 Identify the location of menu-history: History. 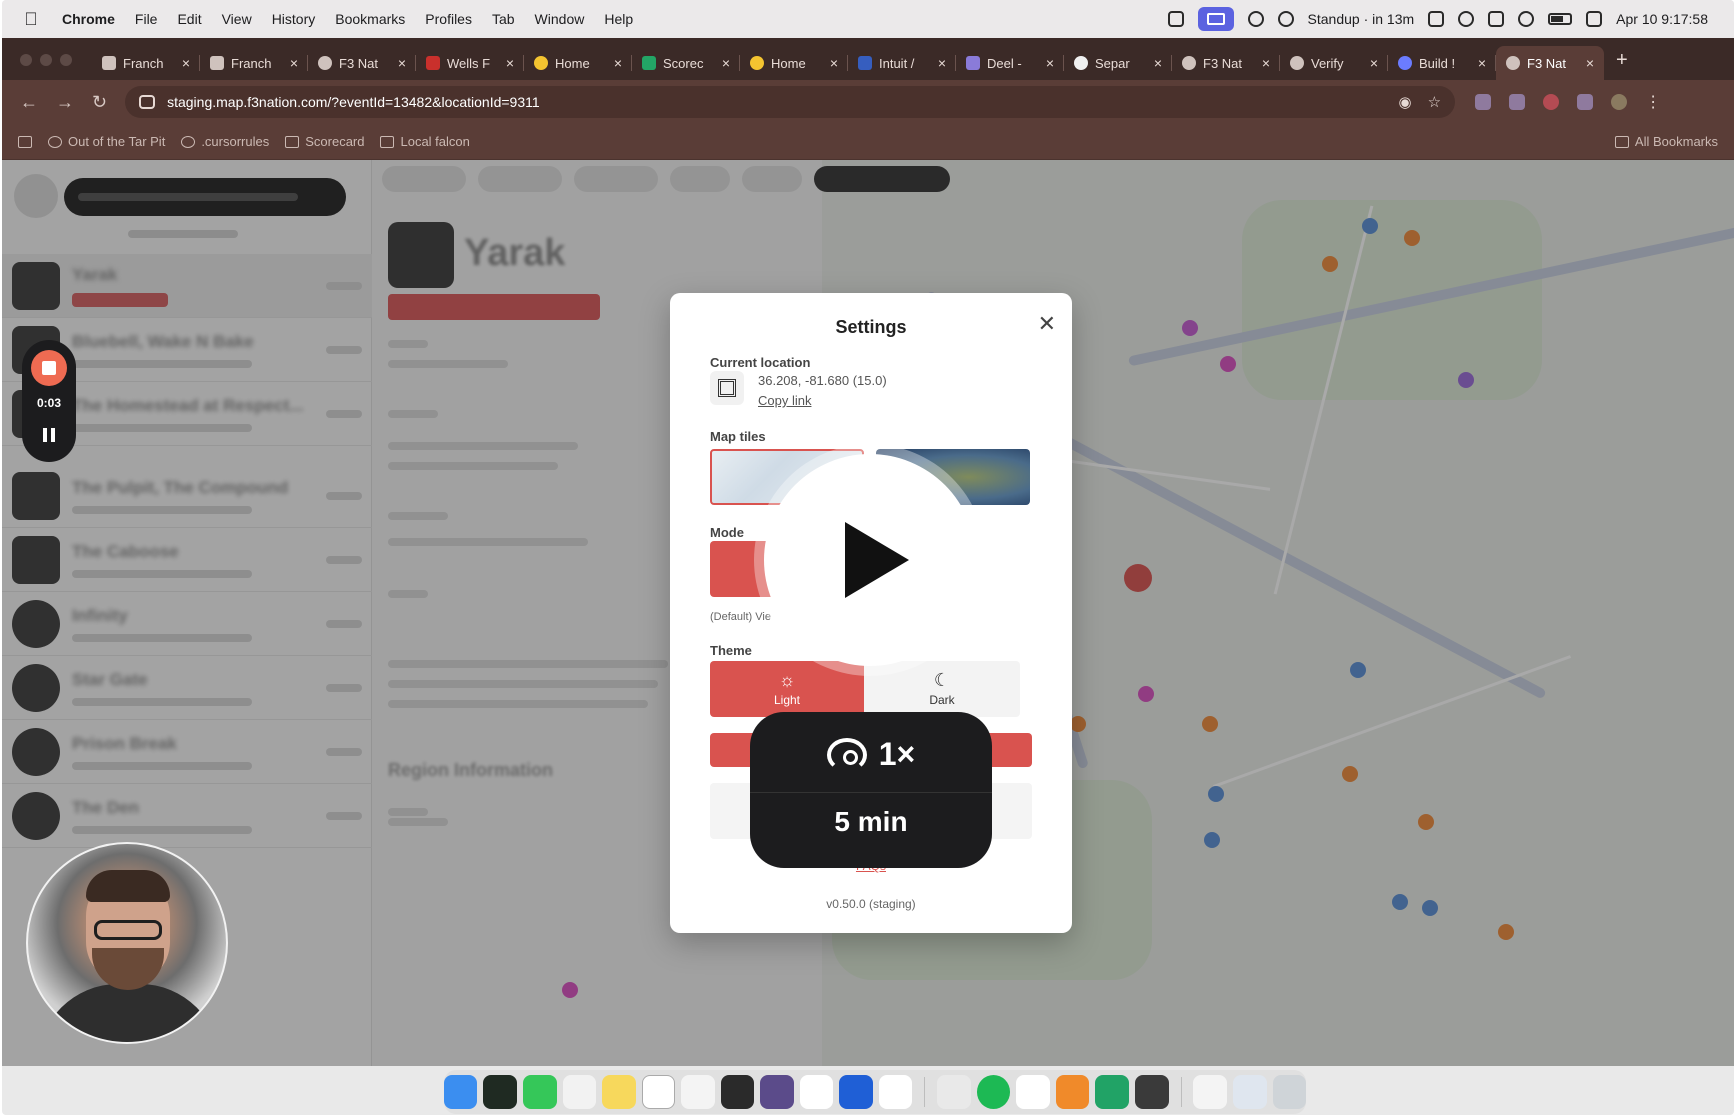
(294, 19).